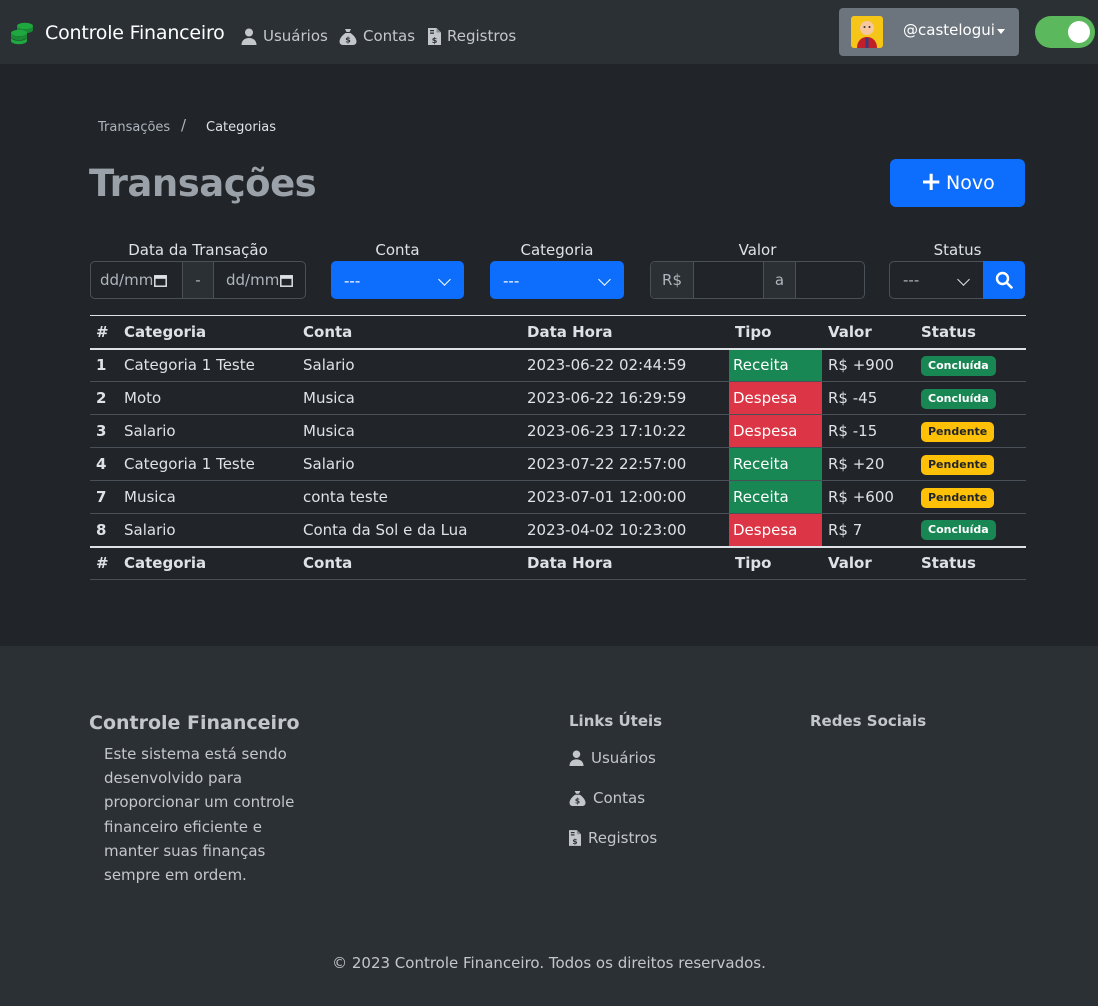 This screenshot has height=1006, width=1098. What do you see at coordinates (135, 33) in the screenshot?
I see `brand-name: Controle Financeiro` at bounding box center [135, 33].